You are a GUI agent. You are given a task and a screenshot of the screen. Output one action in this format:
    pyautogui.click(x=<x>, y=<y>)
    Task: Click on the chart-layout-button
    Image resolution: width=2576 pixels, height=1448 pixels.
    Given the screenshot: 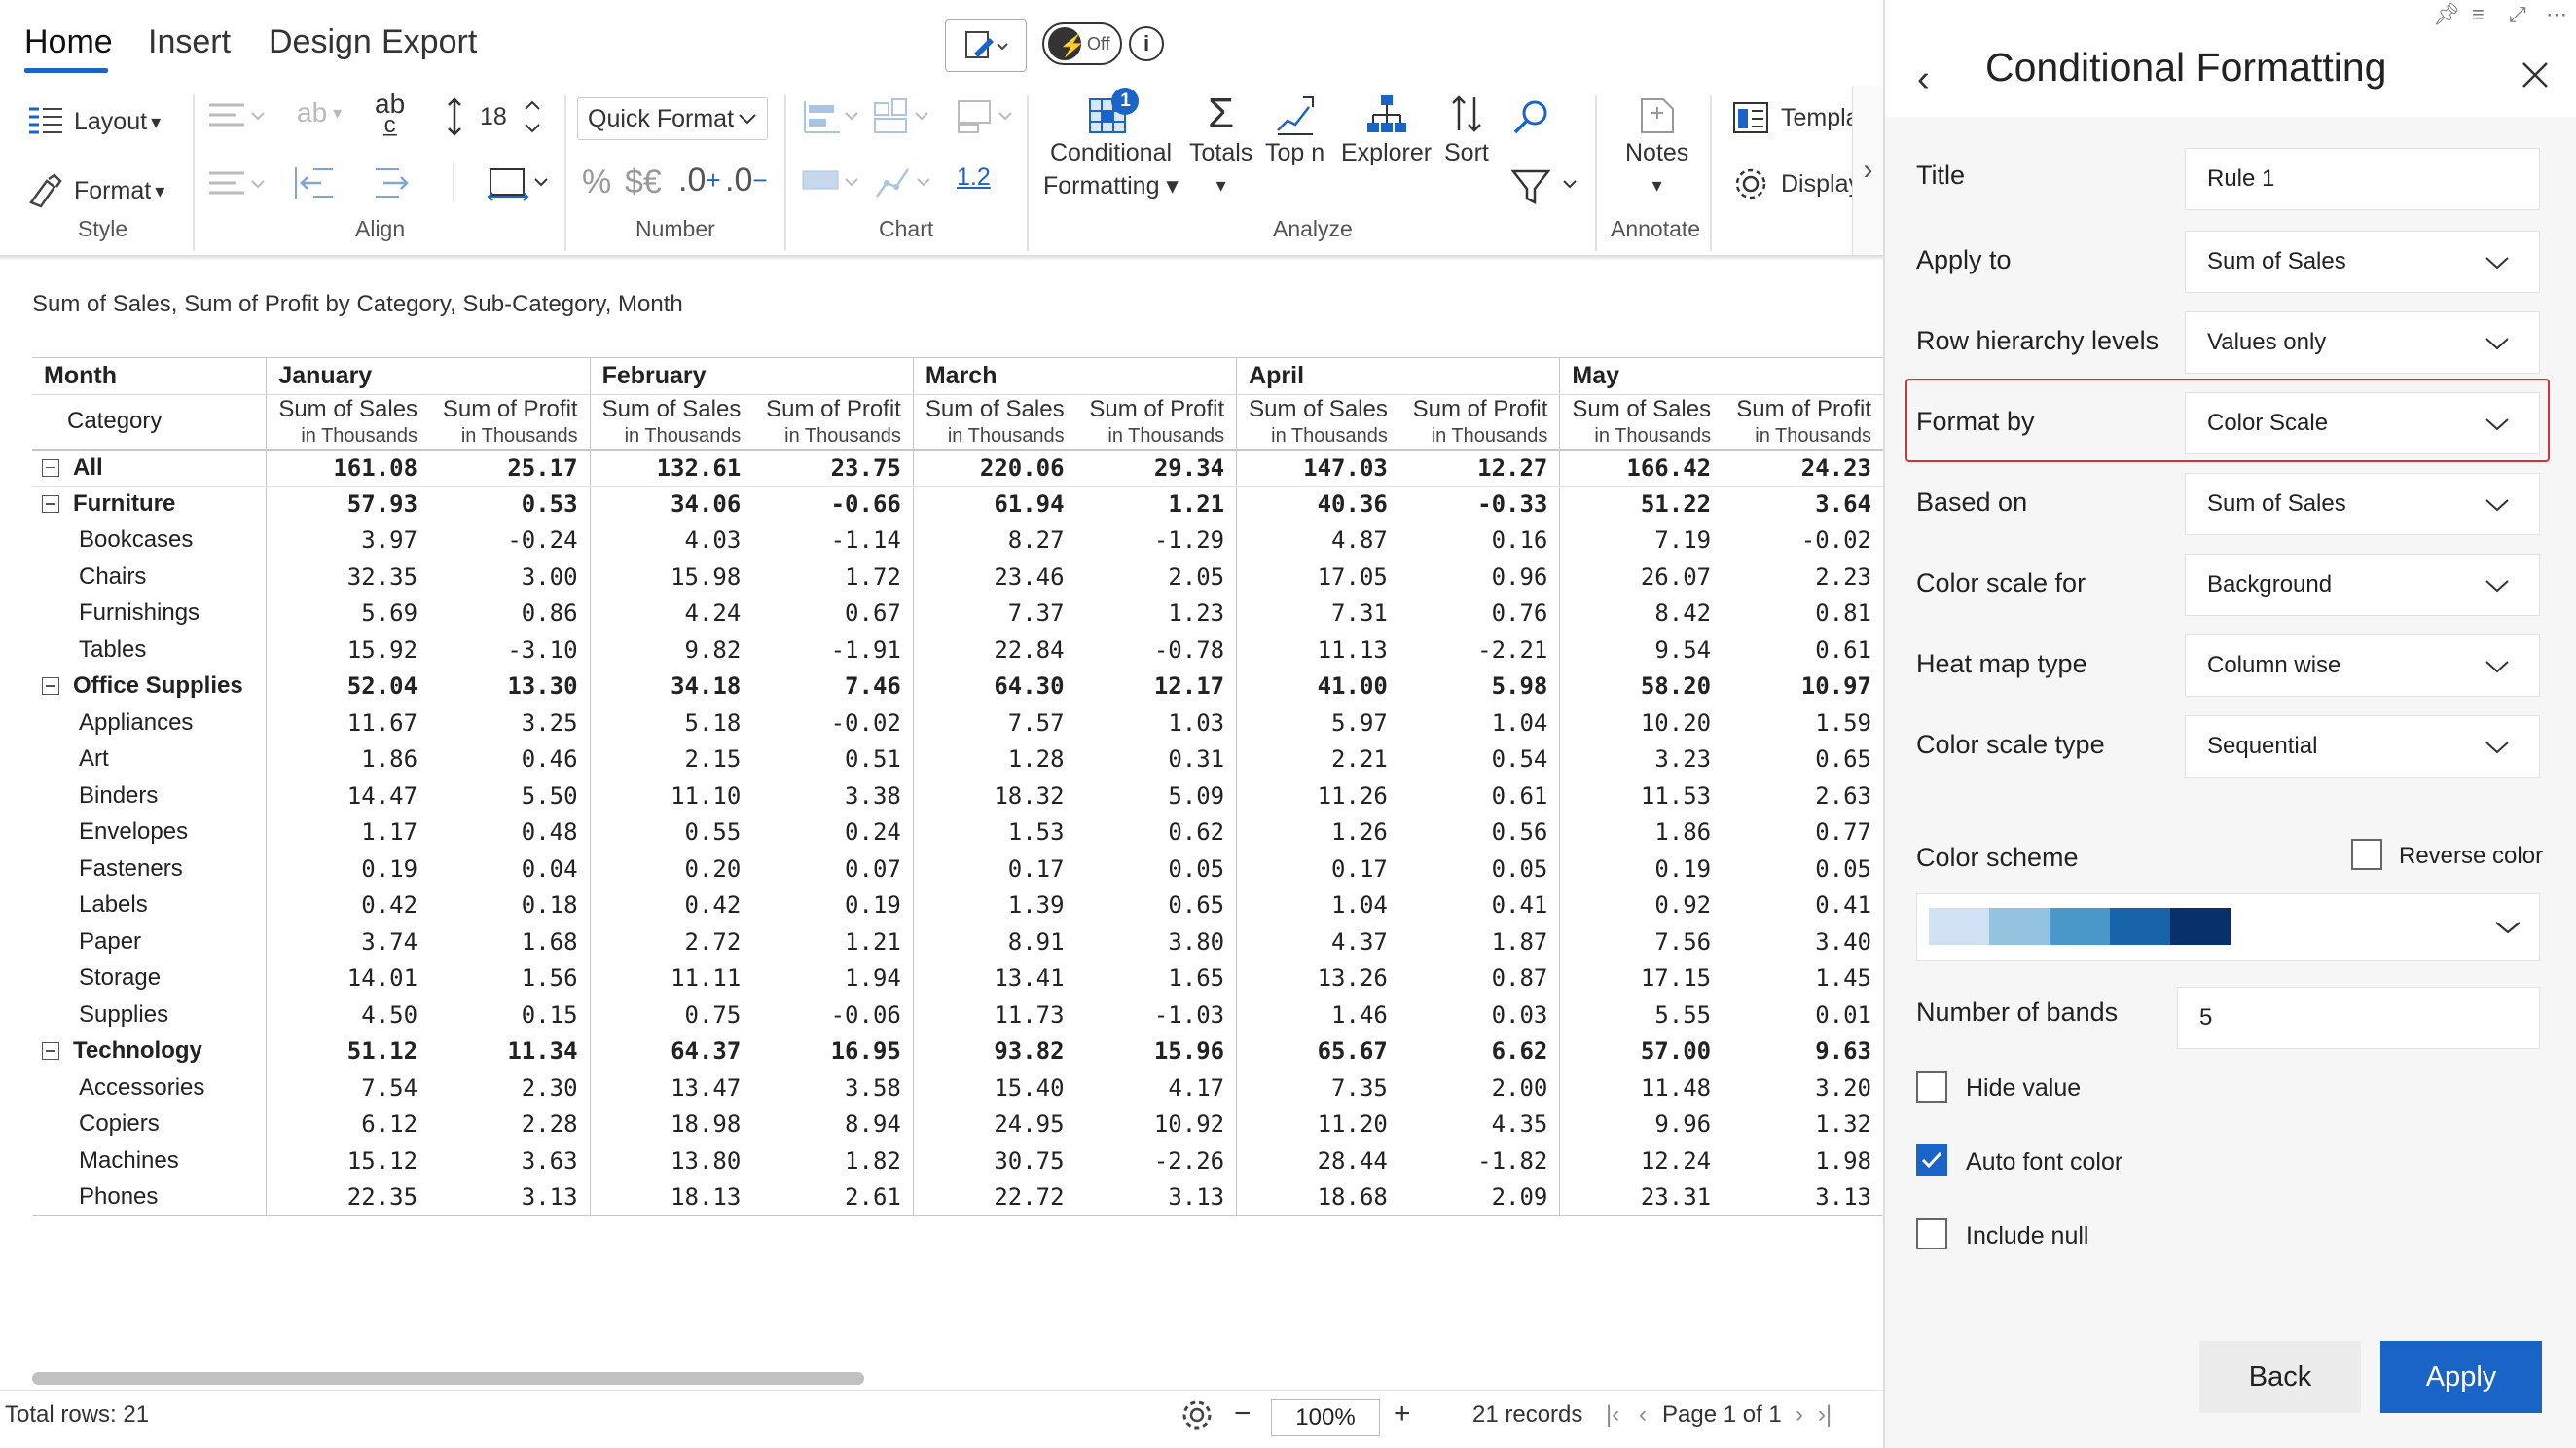 What is the action you would take?
    pyautogui.click(x=986, y=116)
    